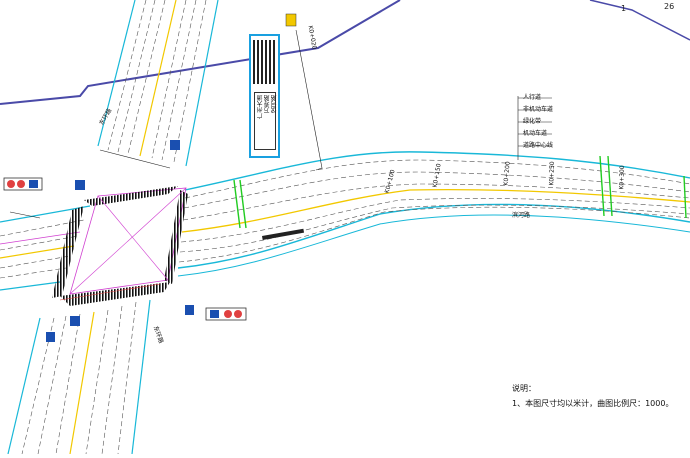 The image size is (690, 458). What do you see at coordinates (622, 177) in the screenshot?
I see `station-5: K0+300` at bounding box center [622, 177].